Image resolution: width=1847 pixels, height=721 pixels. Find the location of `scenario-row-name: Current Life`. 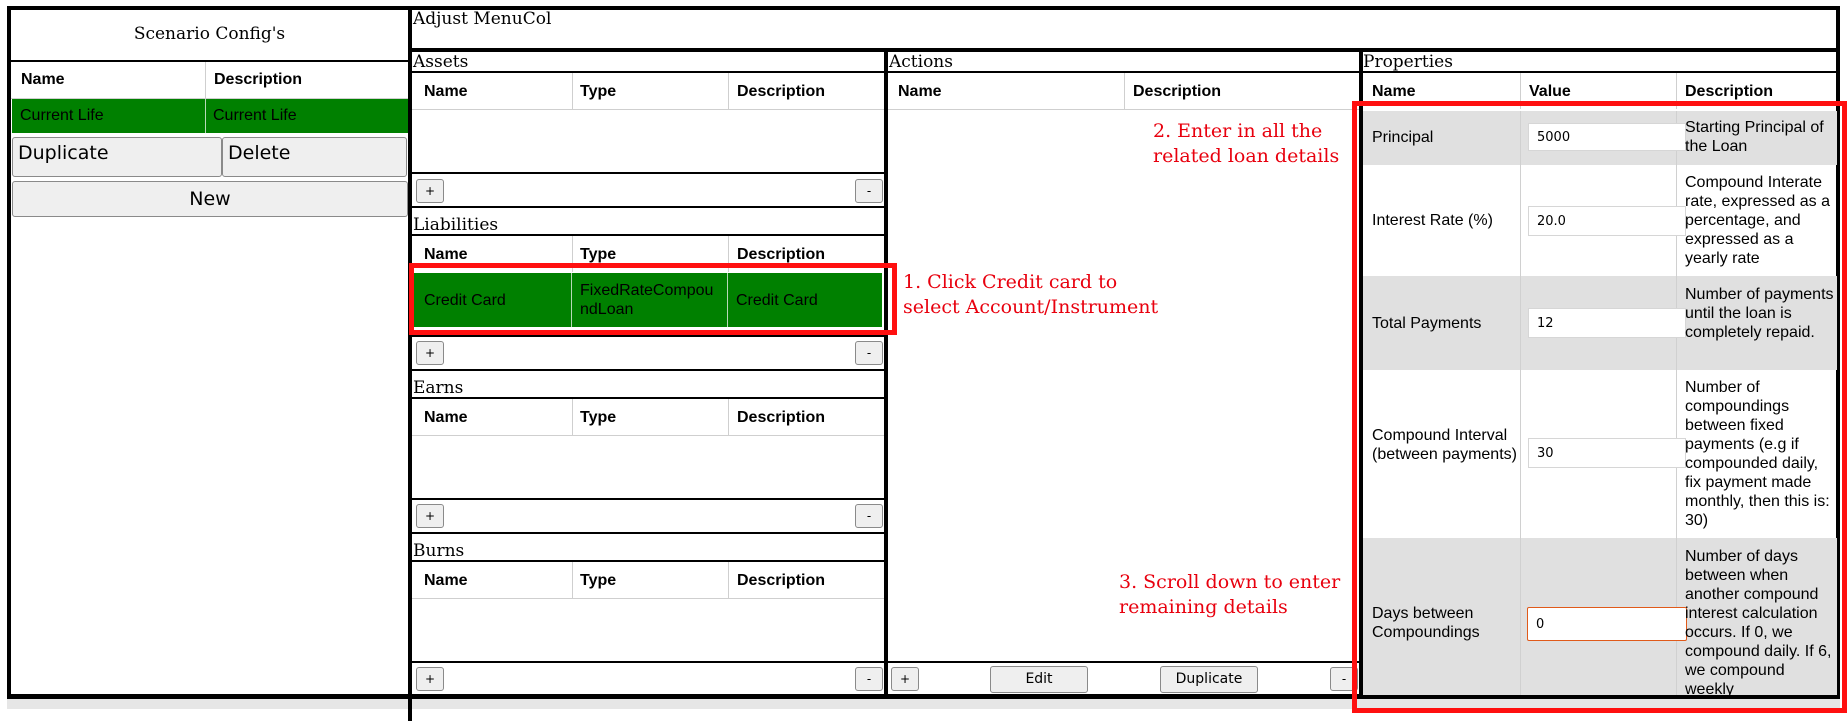

scenario-row-name: Current Life is located at coordinates (62, 115).